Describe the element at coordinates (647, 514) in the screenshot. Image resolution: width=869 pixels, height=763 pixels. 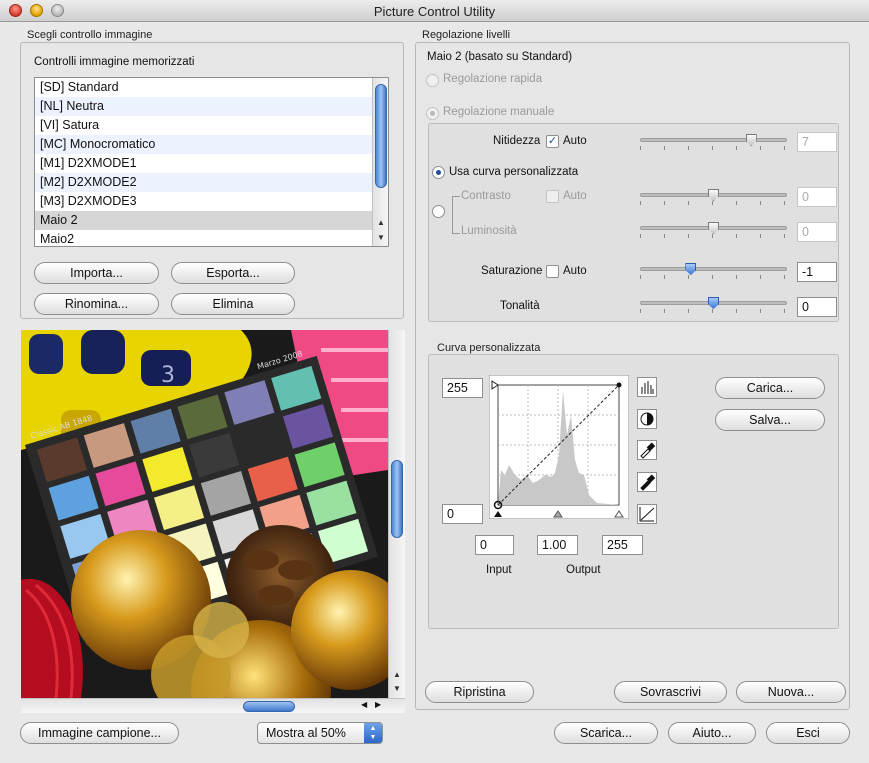
I see `linear-curve-icon` at that location.